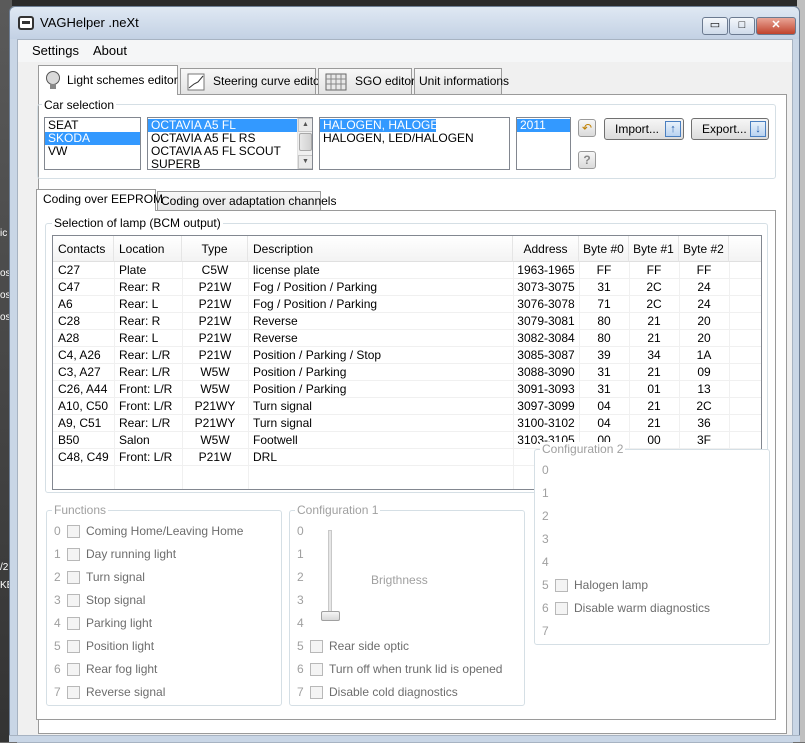 This screenshot has width=805, height=743. Describe the element at coordinates (604, 389) in the screenshot. I see `cell-byte0: 31` at that location.